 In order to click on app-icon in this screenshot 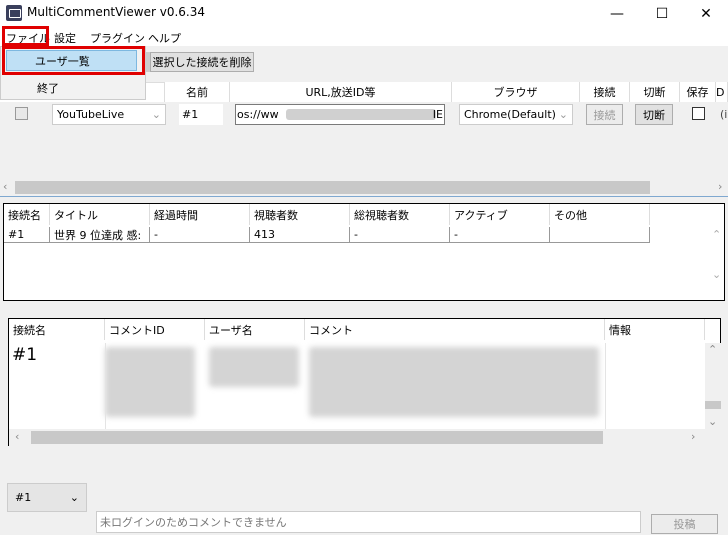, I will do `click(14, 13)`.